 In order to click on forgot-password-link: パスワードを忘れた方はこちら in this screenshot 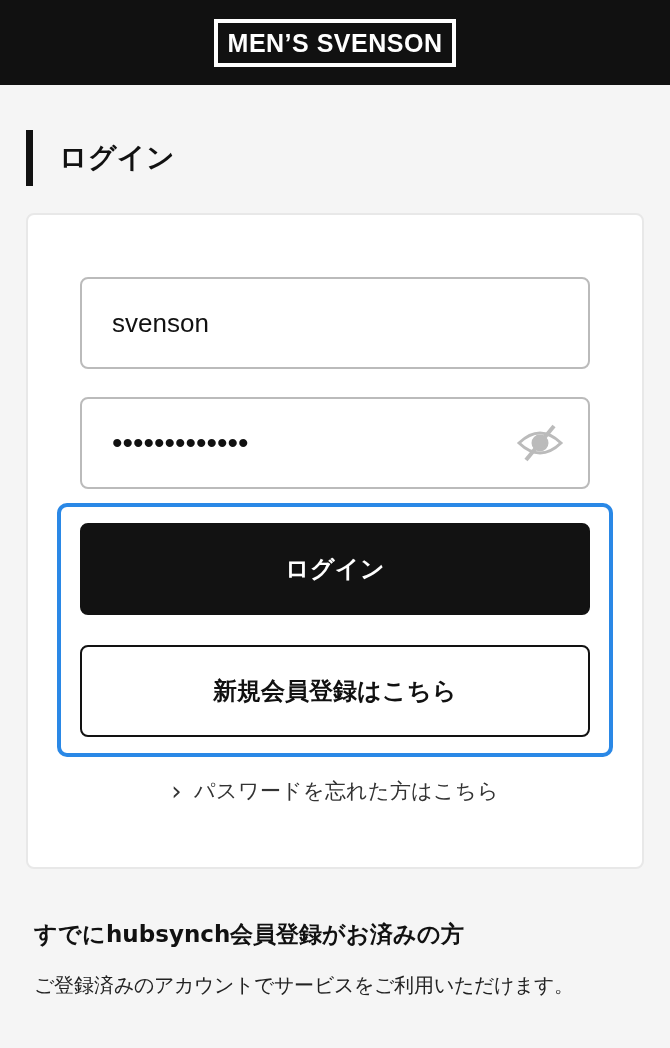, I will do `click(346, 791)`.